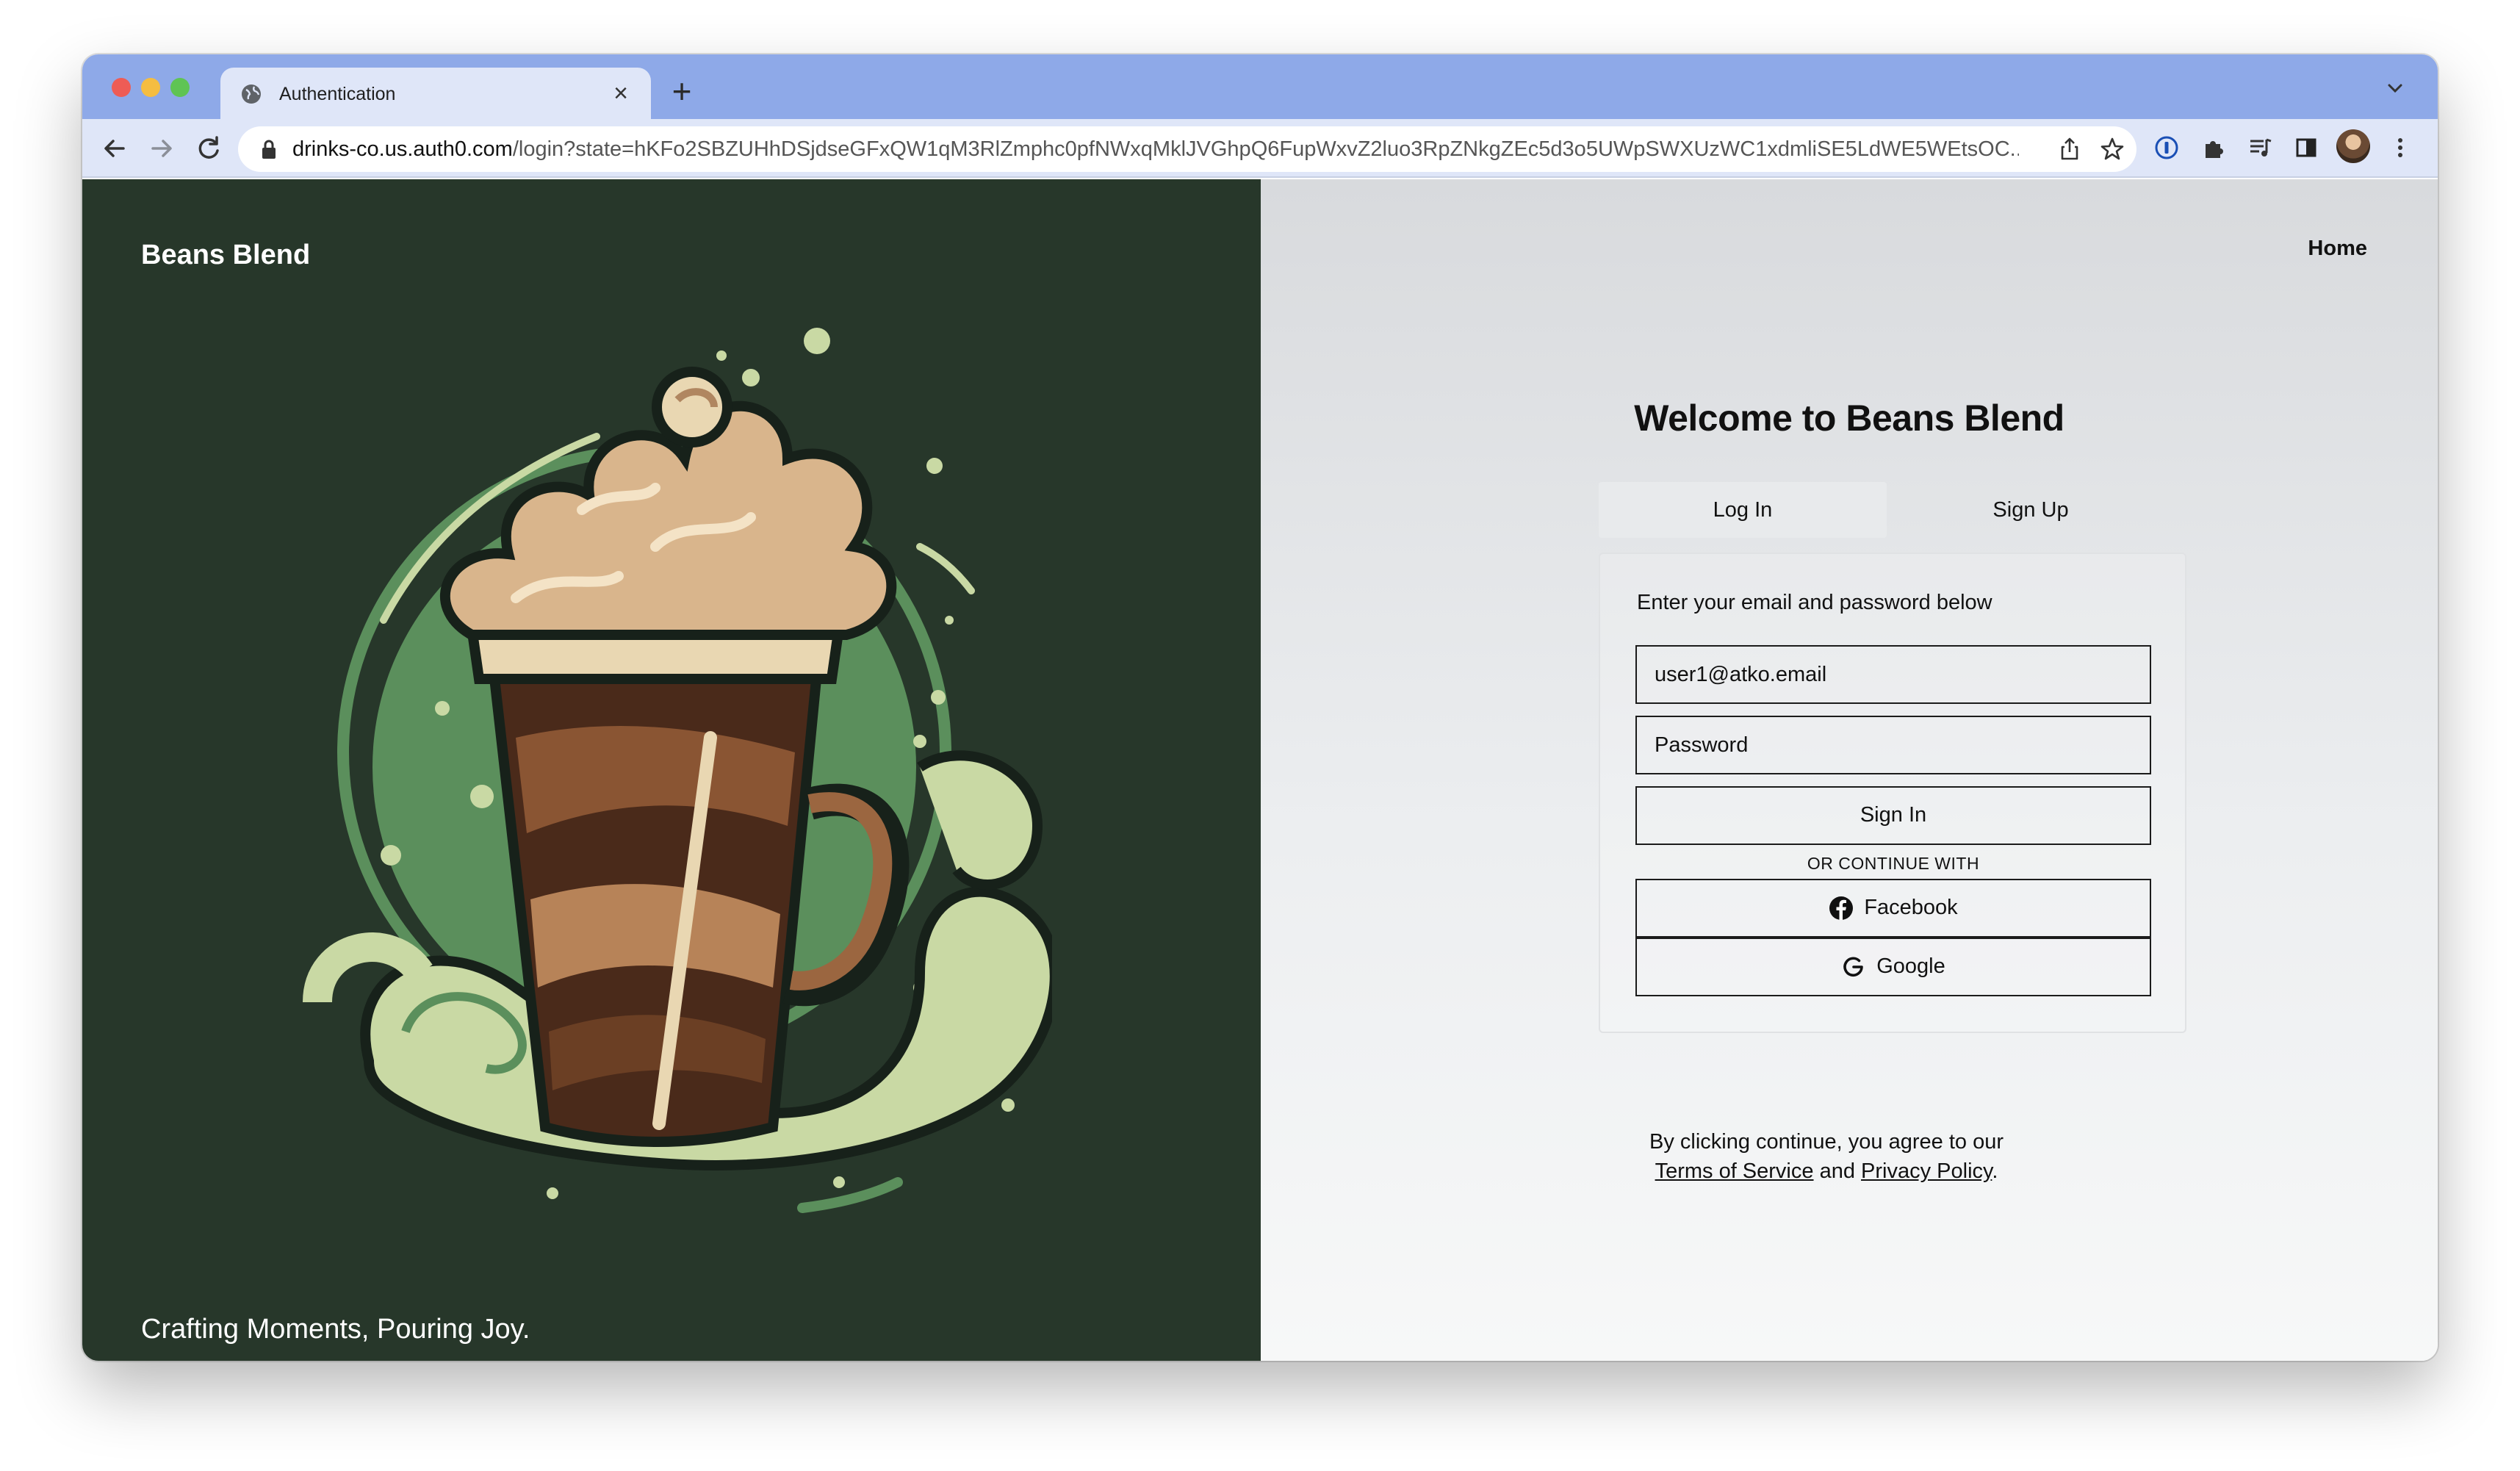 The height and width of the screenshot is (1471, 2520). I want to click on tab-strip: Authentication × +, so click(1260, 87).